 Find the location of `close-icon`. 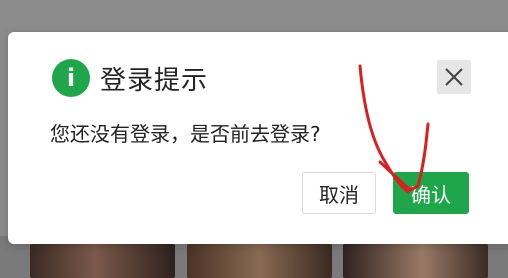

close-icon is located at coordinates (454, 77).